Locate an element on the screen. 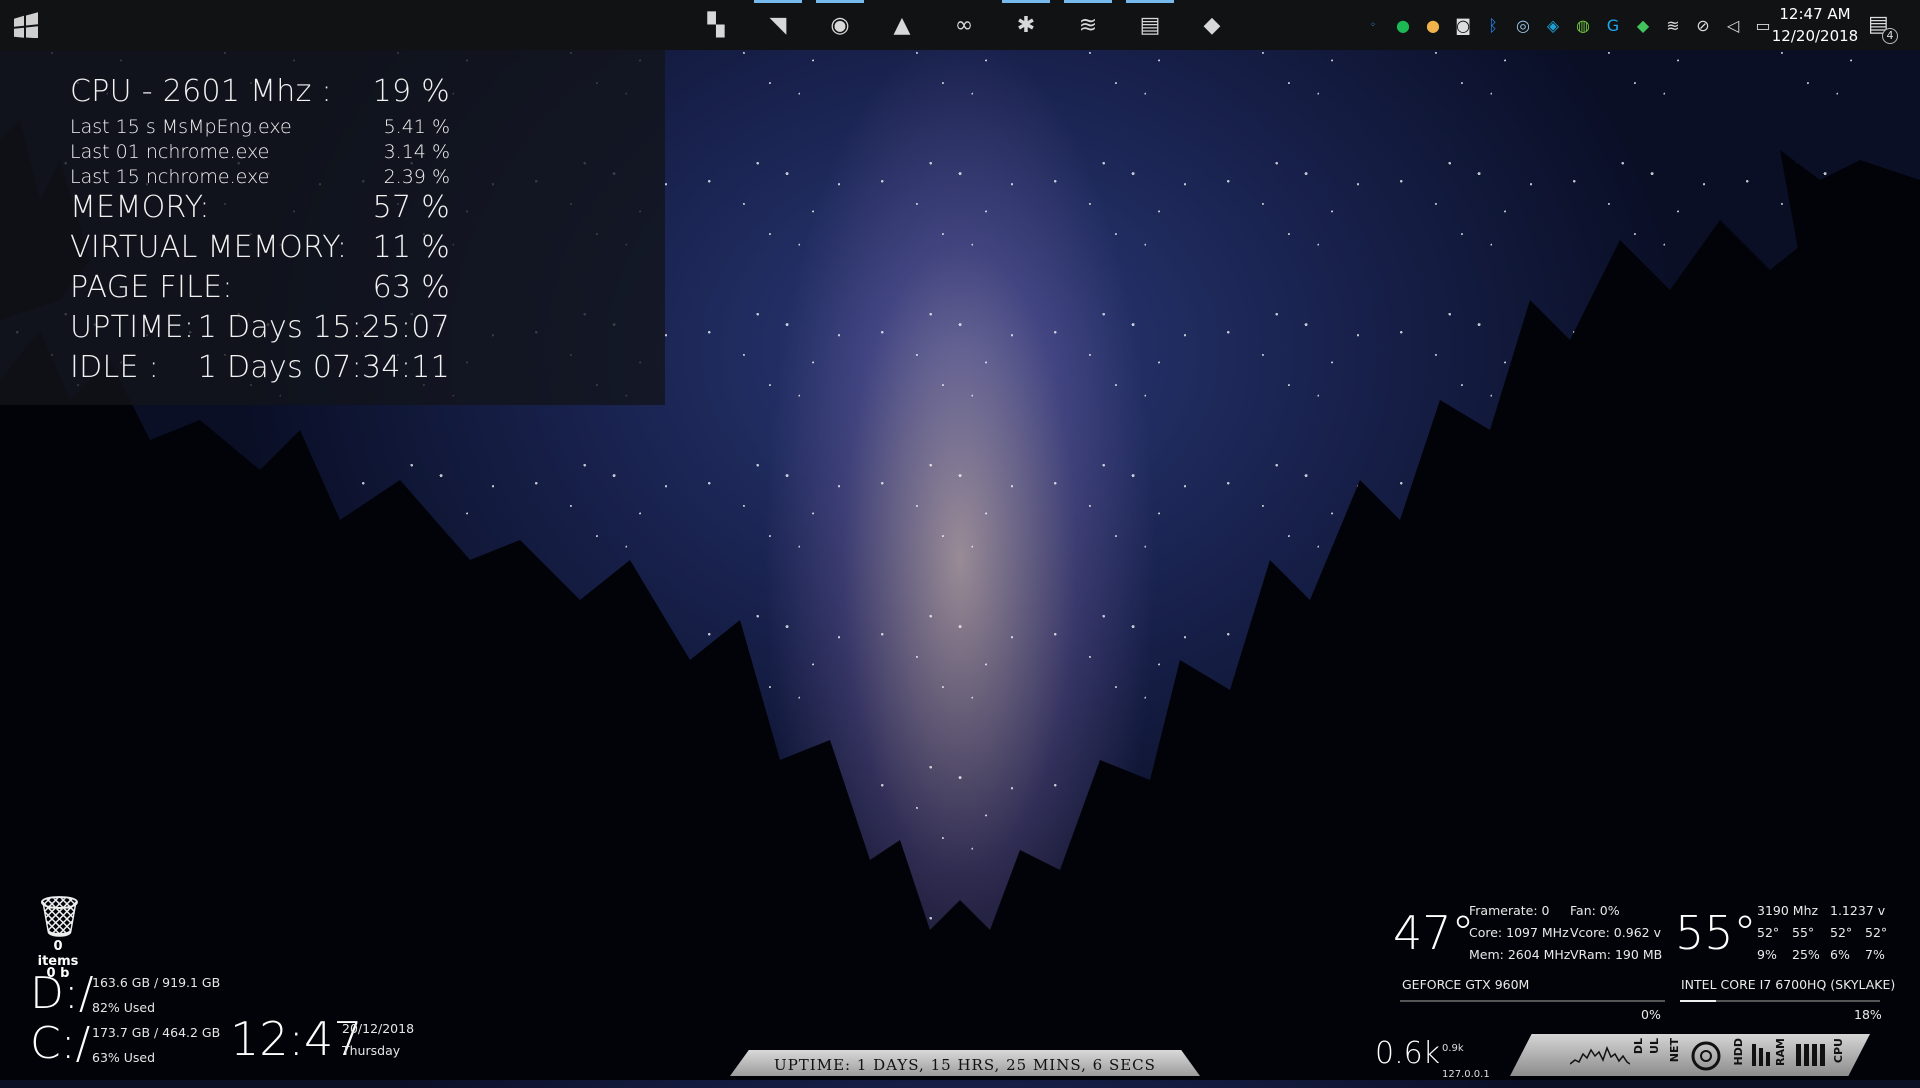  gpu-fan: Fan: 0% is located at coordinates (1595, 910).